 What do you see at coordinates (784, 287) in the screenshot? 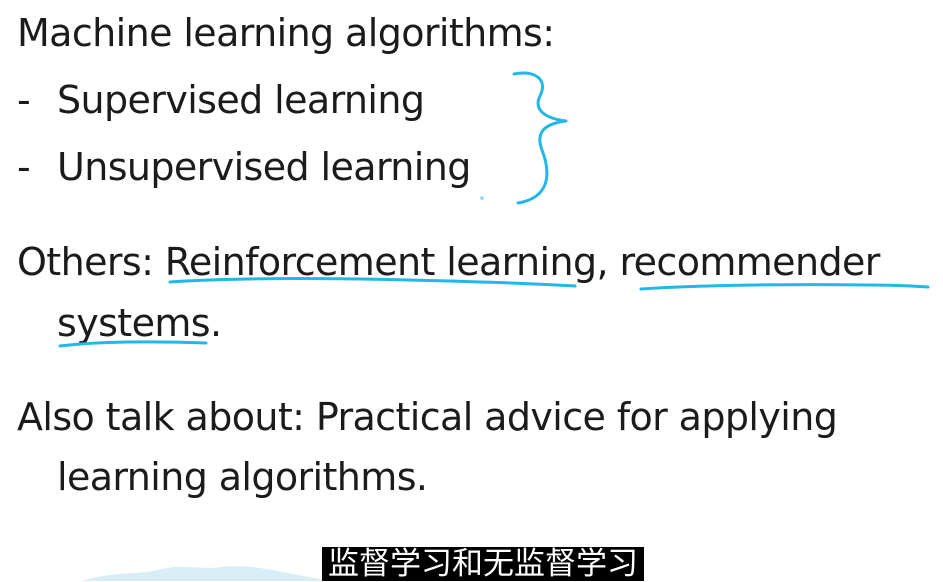
I see `underline-recommender` at bounding box center [784, 287].